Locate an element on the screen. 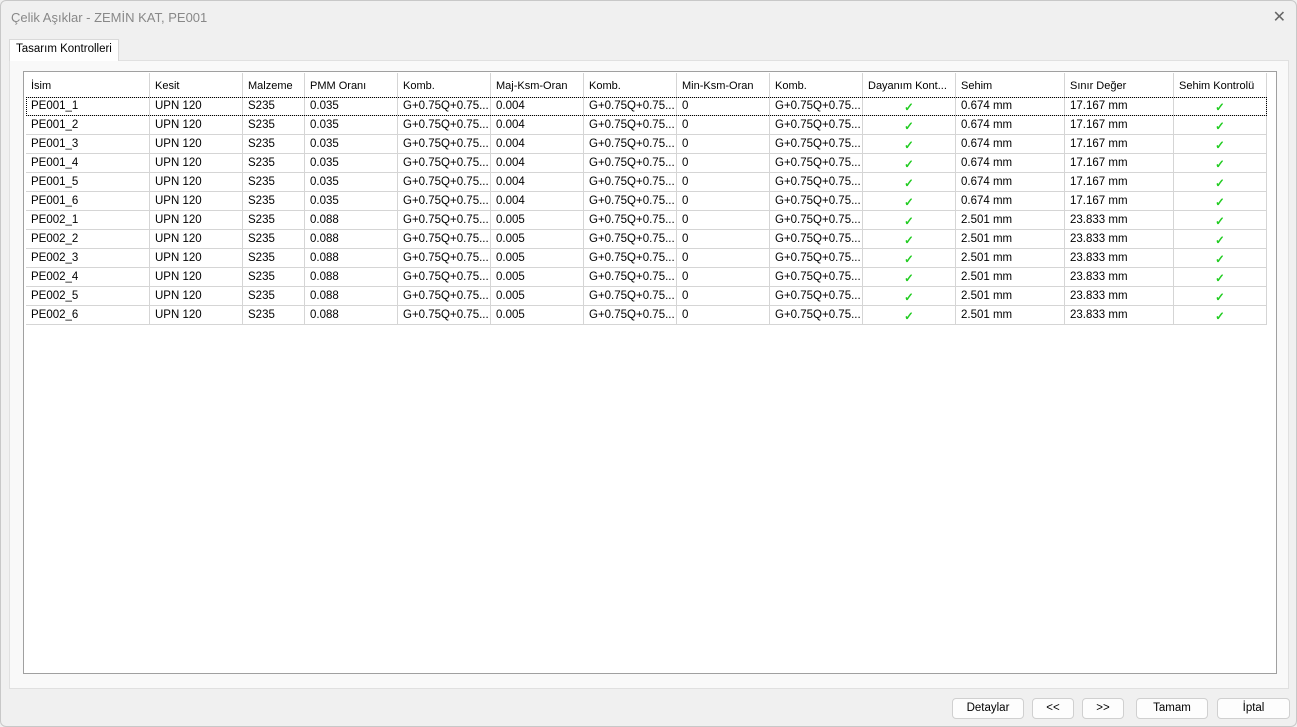  ok-button: Tamam is located at coordinates (1172, 708).